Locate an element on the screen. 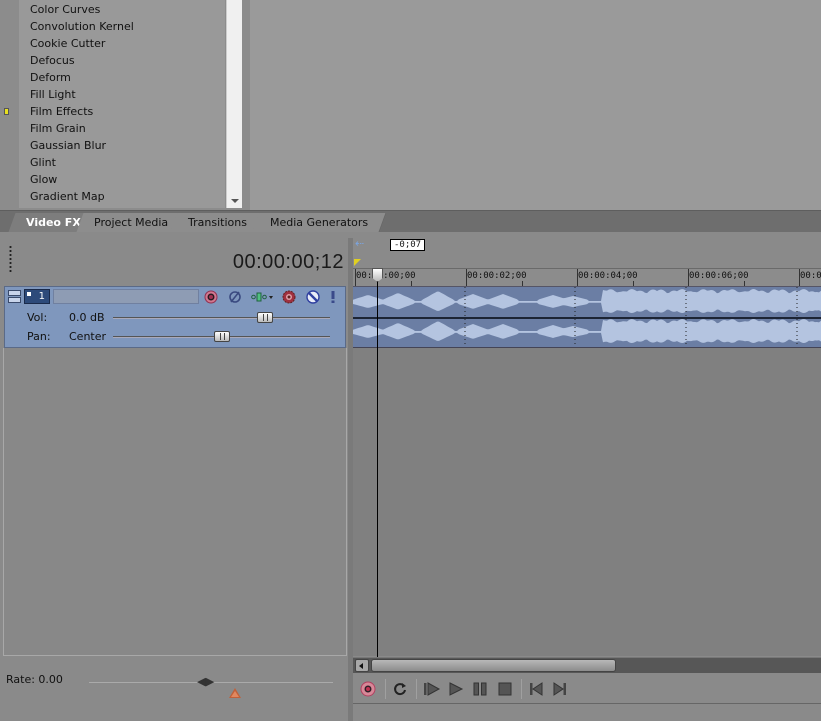  ruler-label: 00:00:04;00 is located at coordinates (608, 276).